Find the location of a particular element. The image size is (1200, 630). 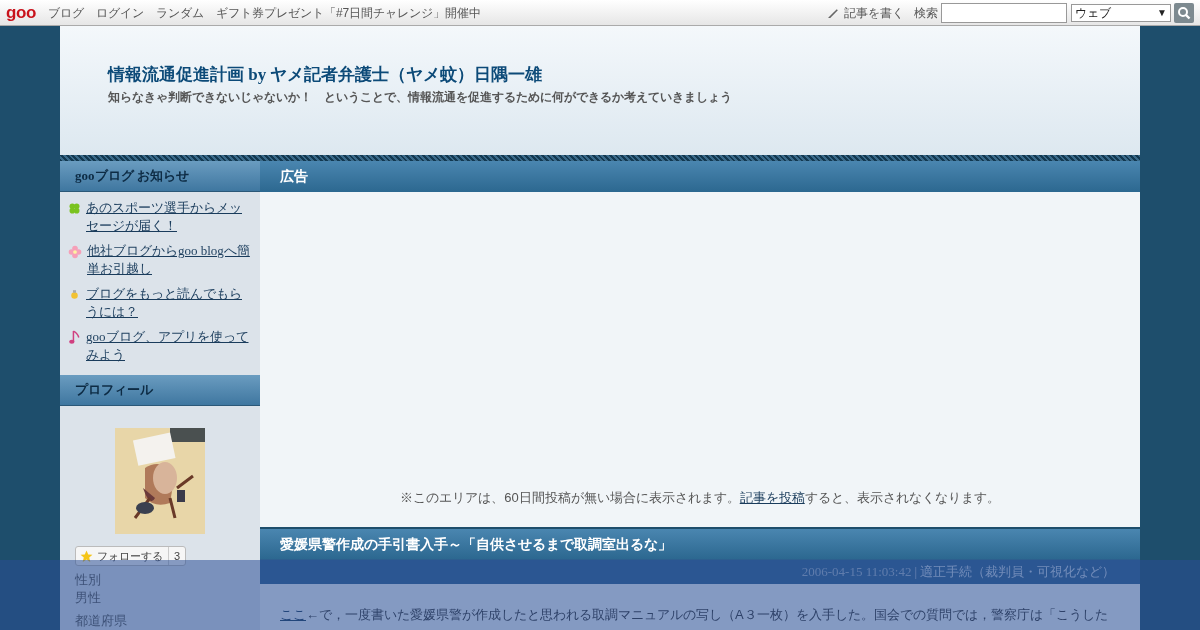

blog-subtitle: 知らなきゃ判断できないじゃないか！ ということで、情報流通を促進するために何ができるか考えていきましょう is located at coordinates (420, 97).